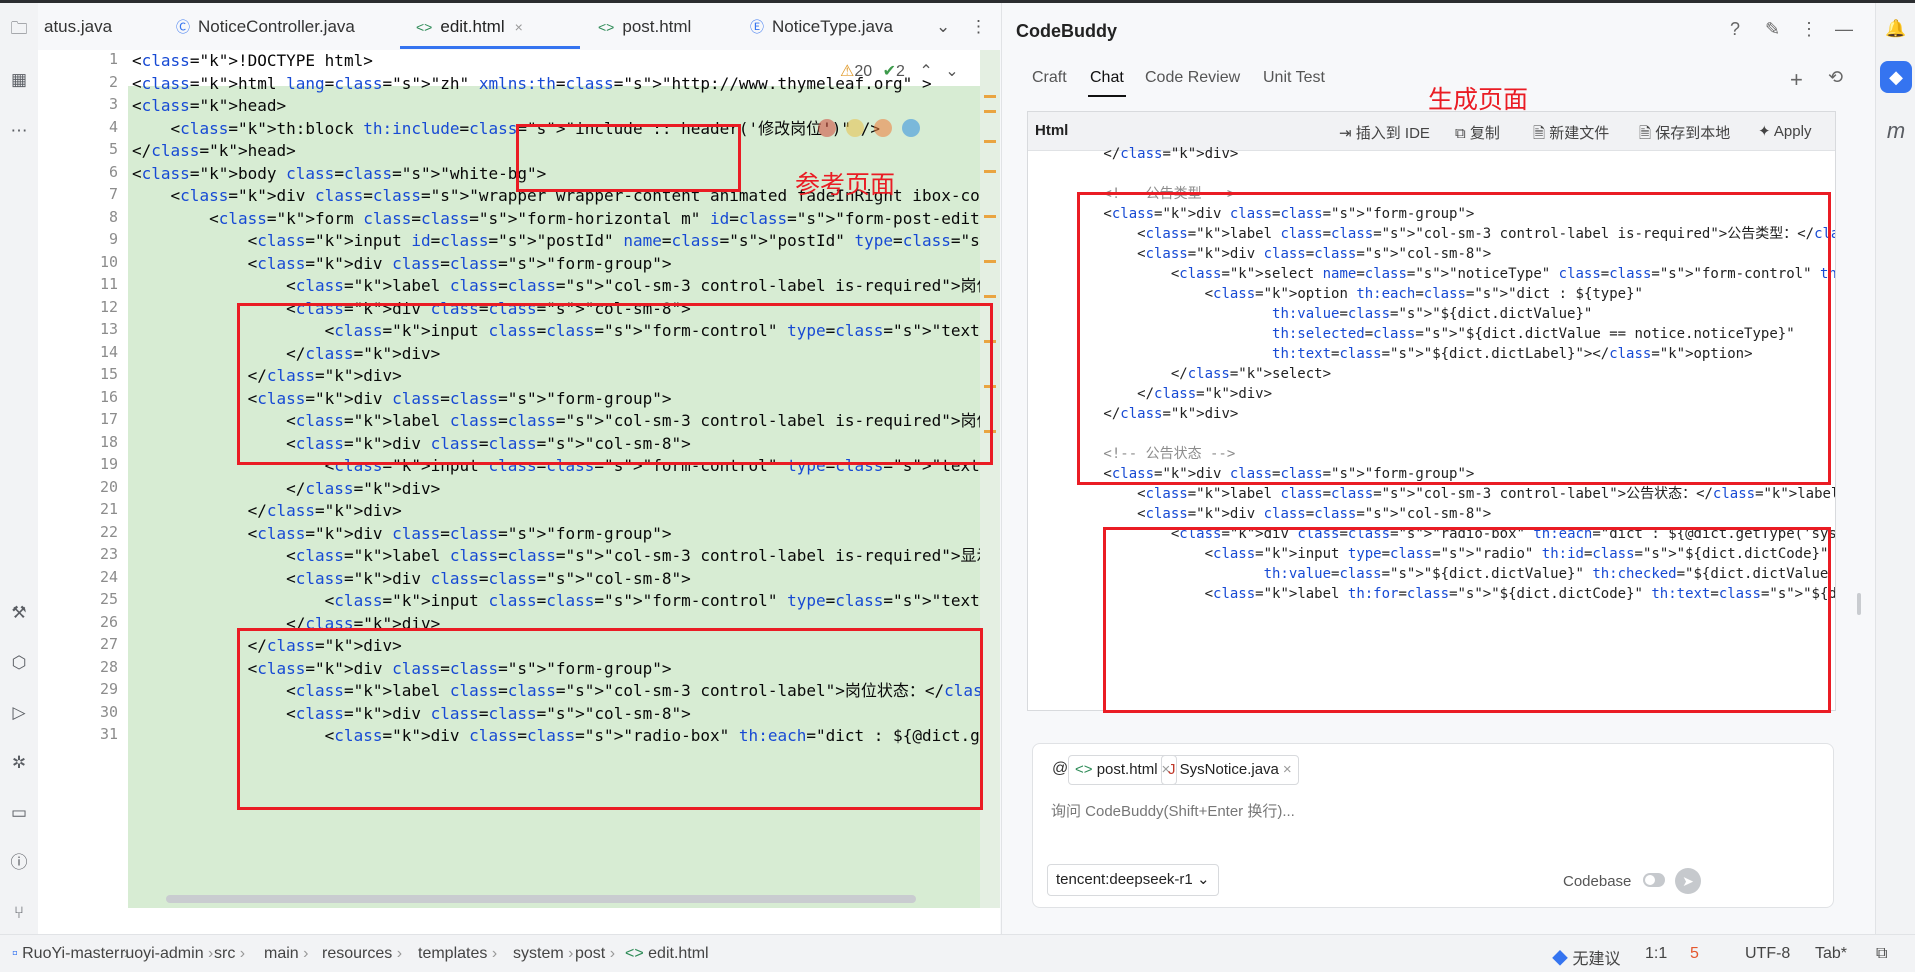 The width and height of the screenshot is (1915, 972). Describe the element at coordinates (615, 384) in the screenshot. I see `annotation-box-post-name` at that location.